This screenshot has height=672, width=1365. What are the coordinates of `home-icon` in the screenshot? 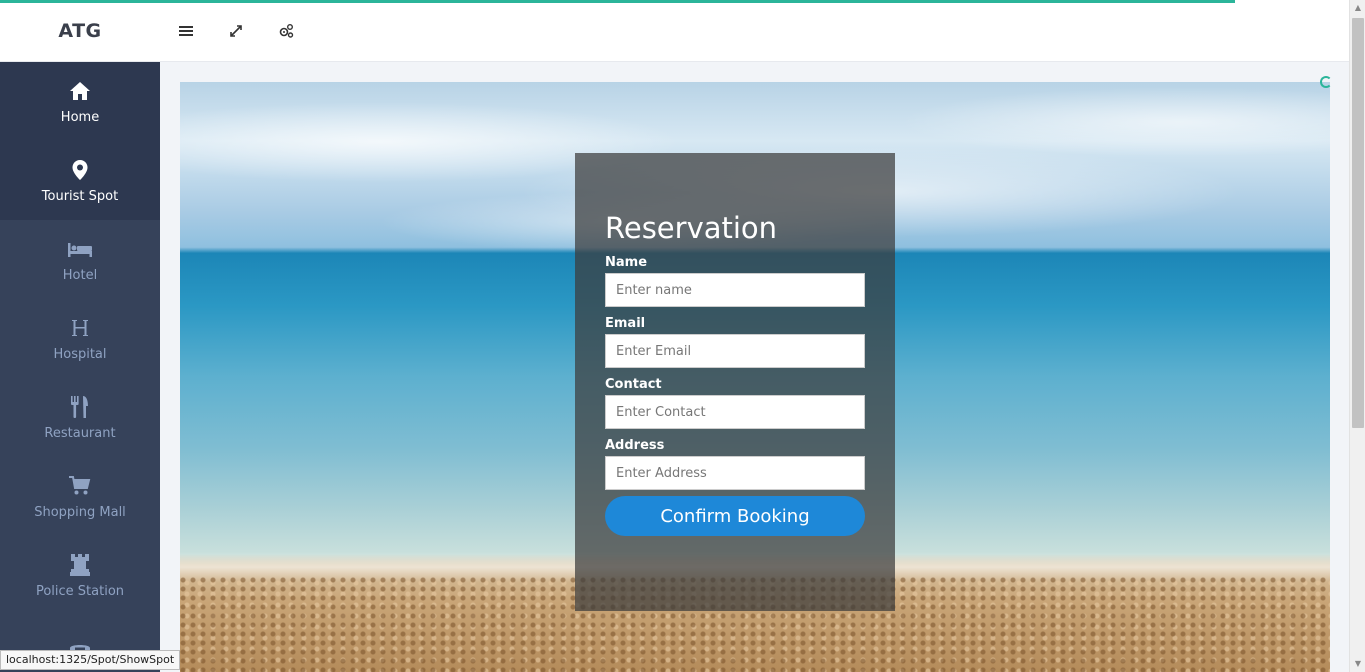 It's located at (80, 91).